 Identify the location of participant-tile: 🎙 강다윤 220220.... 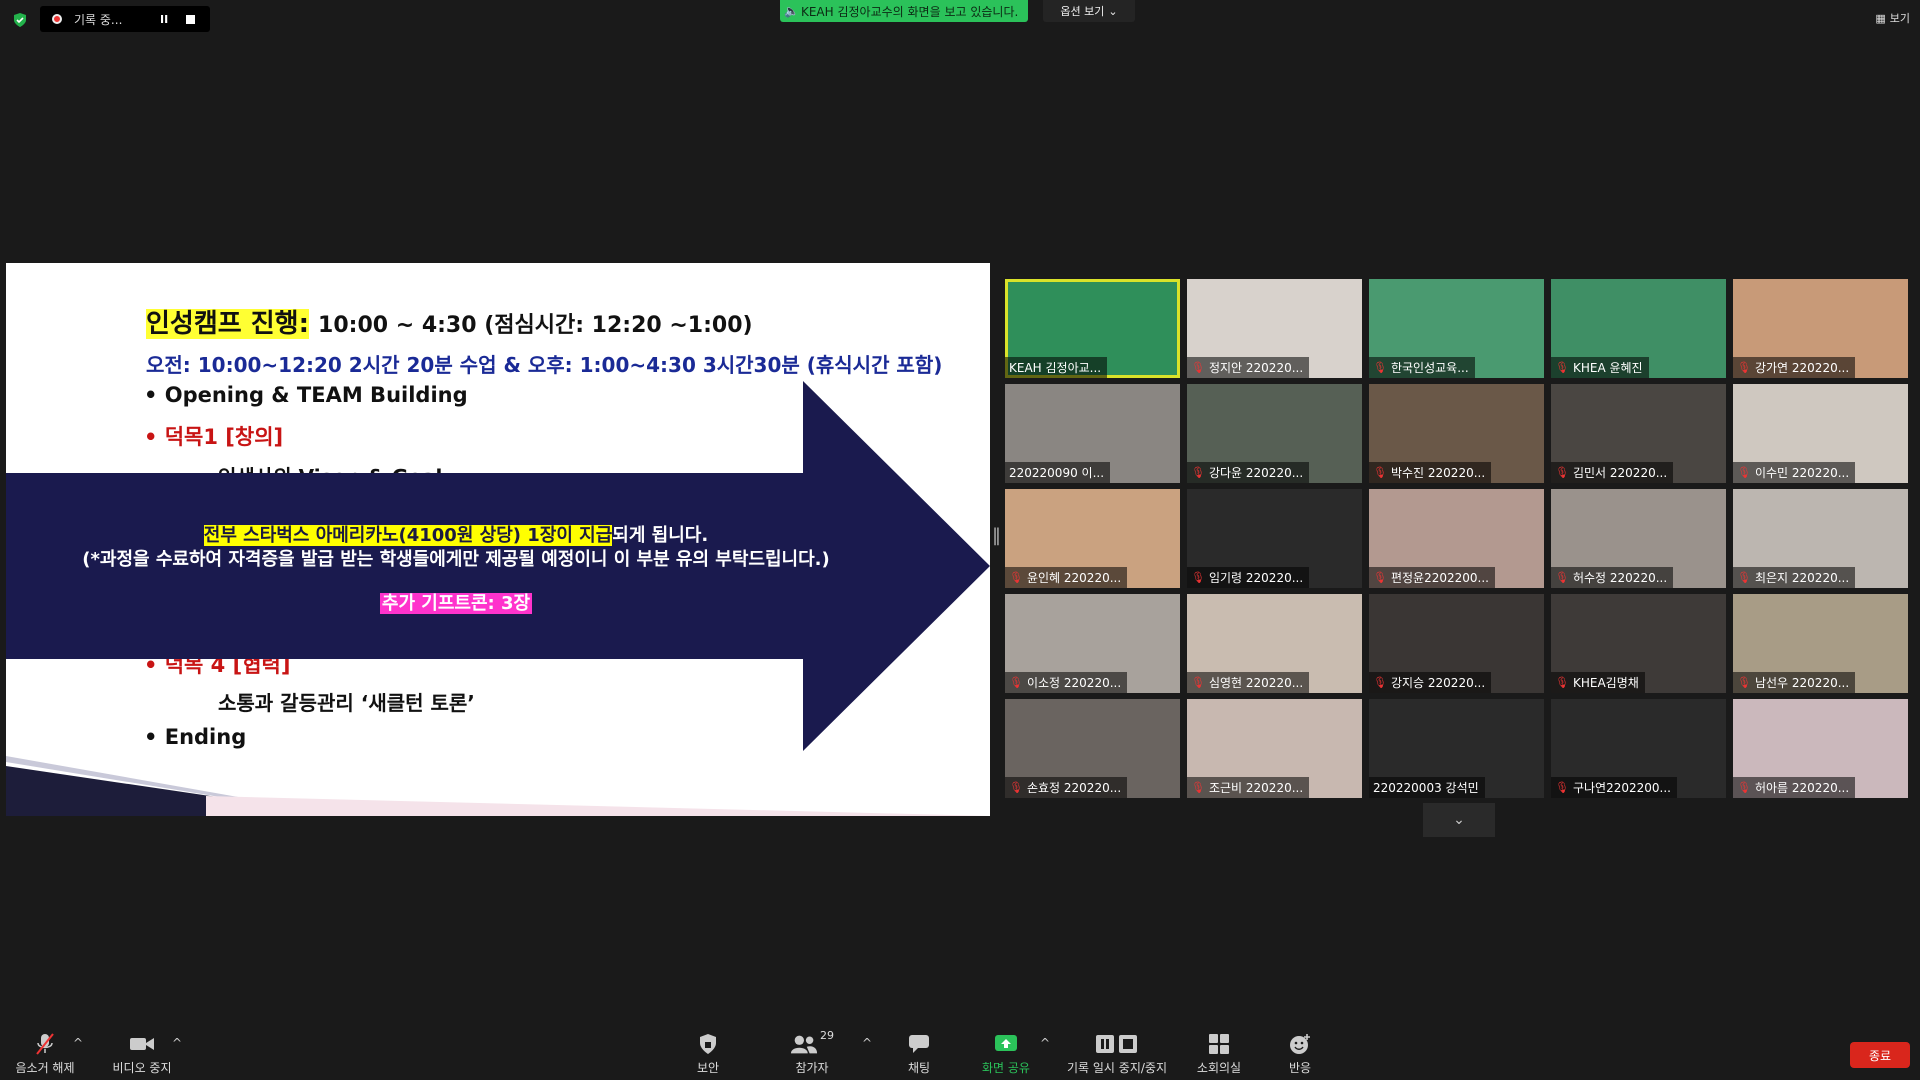
(1274, 433).